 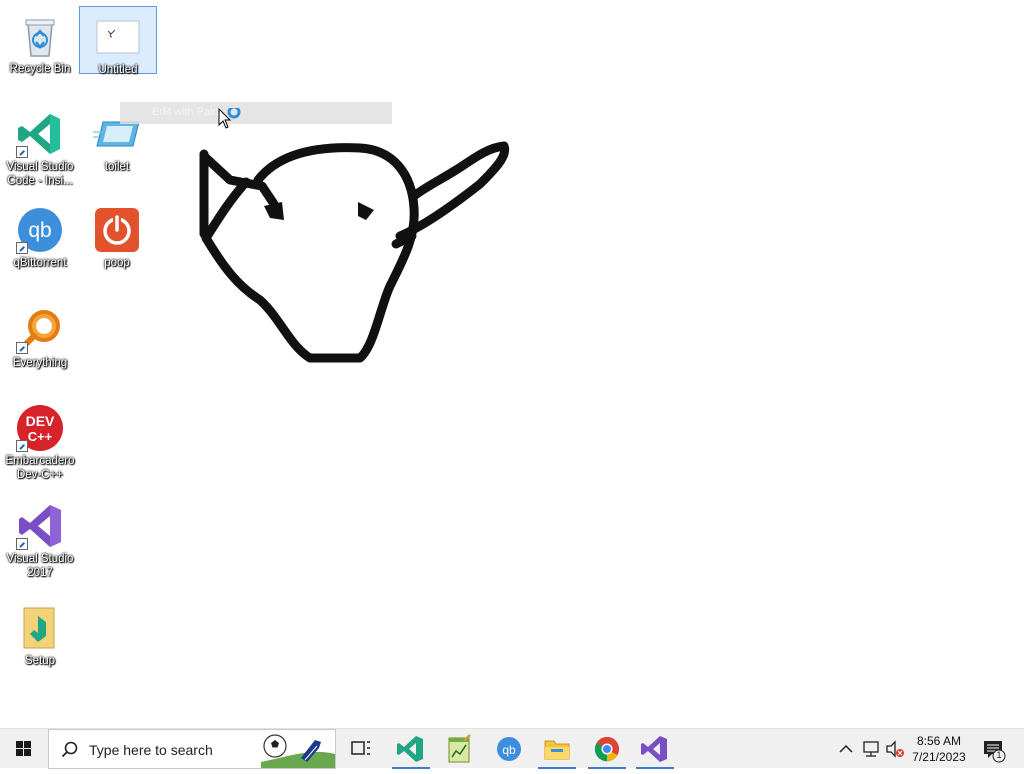 I want to click on drag-tooltip: Edit with Paint, so click(x=256, y=113).